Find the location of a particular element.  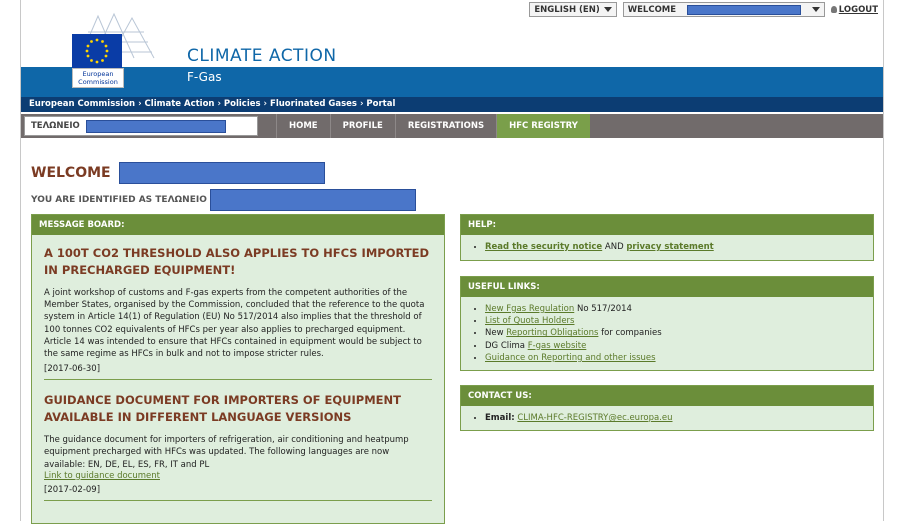

help-title: HELP: is located at coordinates (667, 225).